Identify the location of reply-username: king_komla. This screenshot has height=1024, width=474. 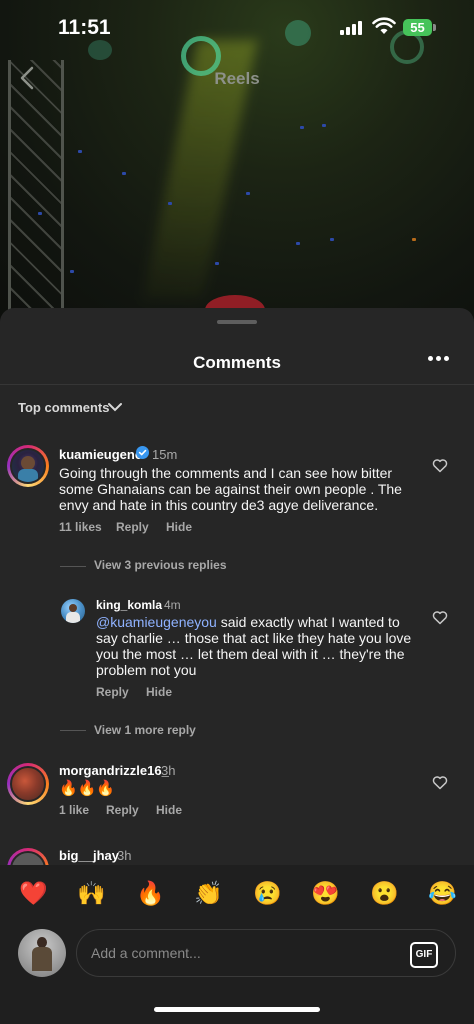
(129, 605).